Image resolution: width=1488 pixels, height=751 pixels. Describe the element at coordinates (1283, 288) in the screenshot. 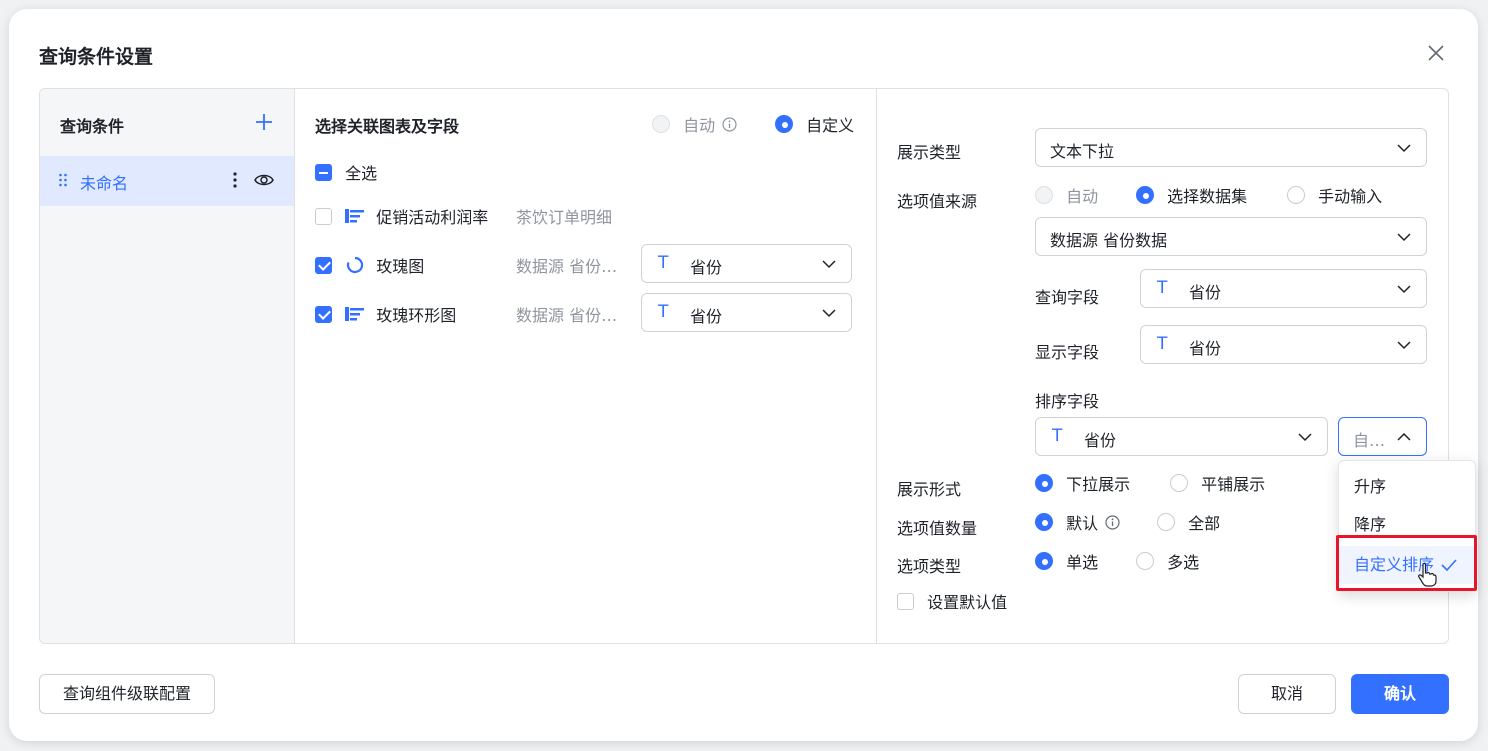

I see `query-field-select: T 省份` at that location.